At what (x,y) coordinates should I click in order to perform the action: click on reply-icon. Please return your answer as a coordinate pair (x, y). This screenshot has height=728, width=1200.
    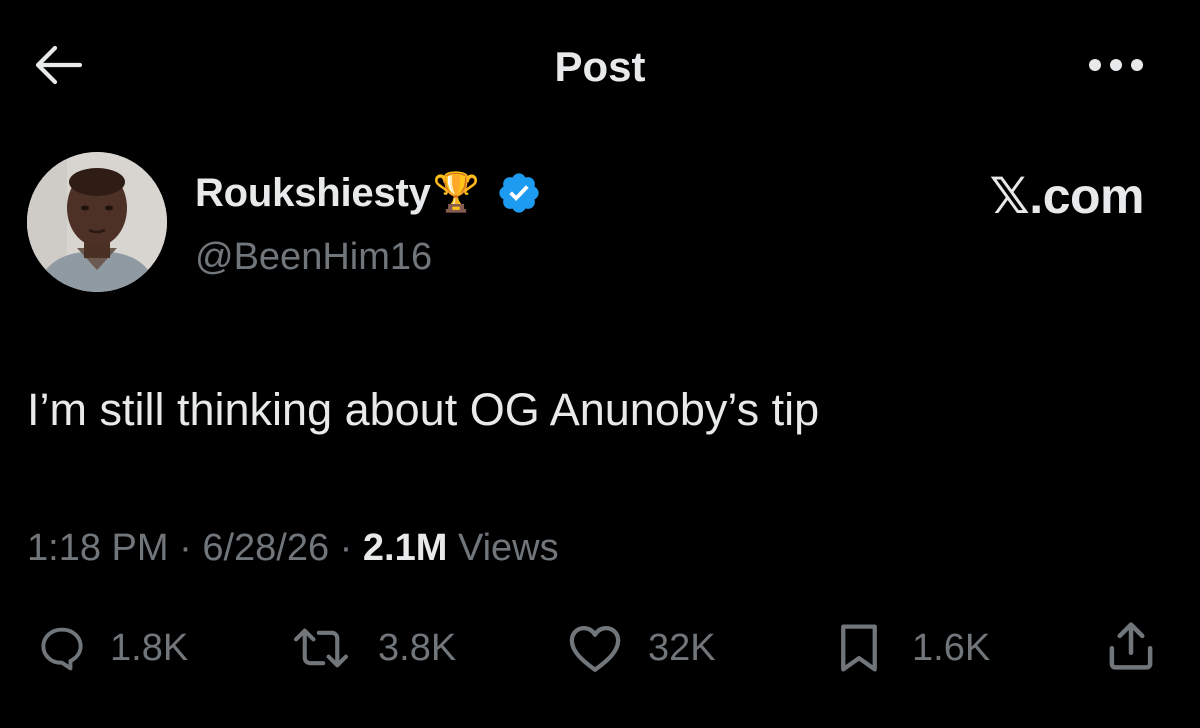
    Looking at the image, I should click on (62, 648).